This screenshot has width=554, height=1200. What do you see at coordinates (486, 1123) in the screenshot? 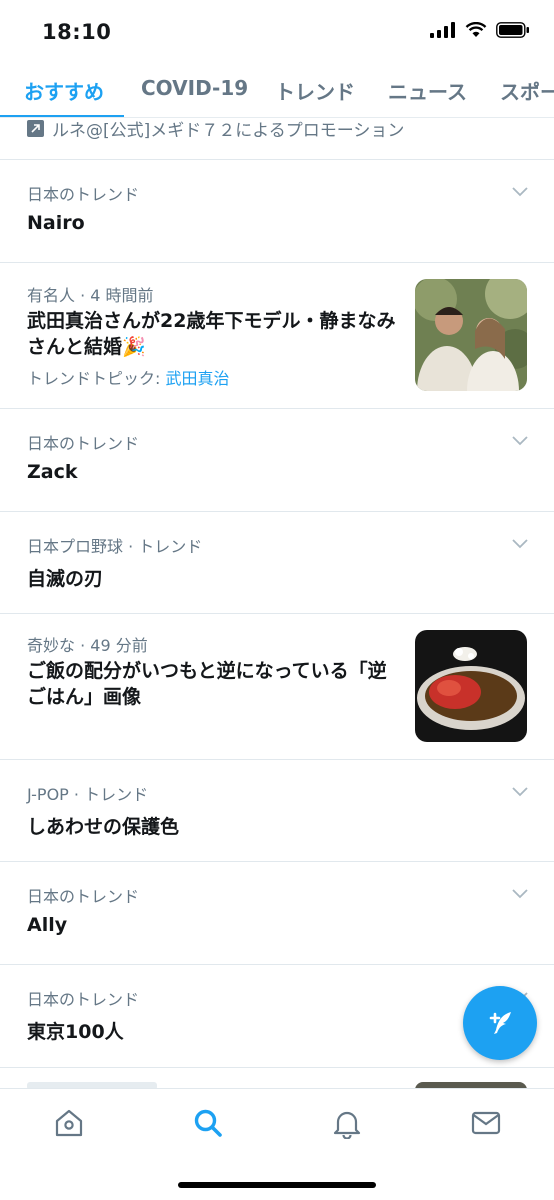
I see `messages-envelope-icon` at bounding box center [486, 1123].